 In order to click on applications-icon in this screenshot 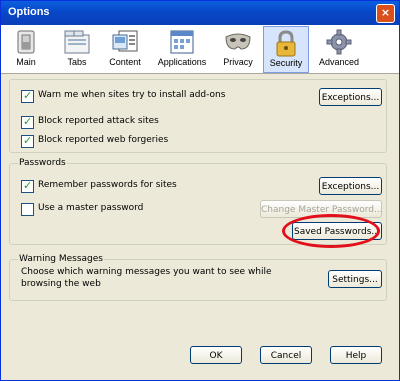, I will do `click(182, 43)`.